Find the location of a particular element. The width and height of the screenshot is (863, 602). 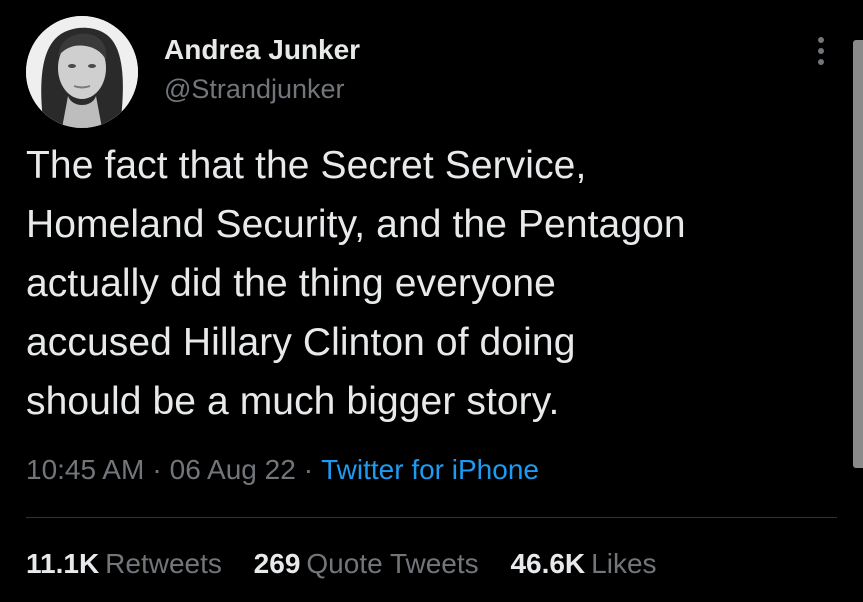

engagement-stats: 11.1K Retweets 269 Quote Tweets 46.6K Likes is located at coordinates (353, 564).